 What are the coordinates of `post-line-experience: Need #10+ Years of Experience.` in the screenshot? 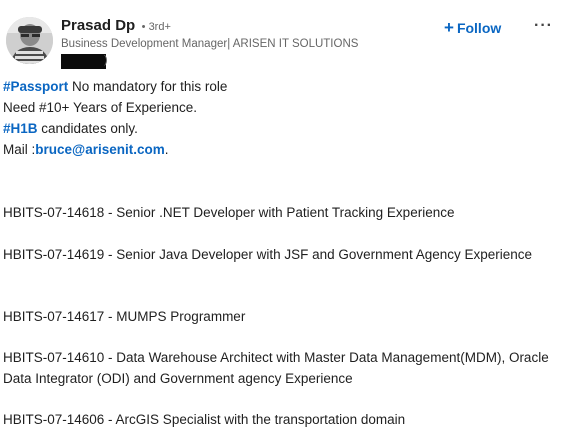 It's located at (100, 107).